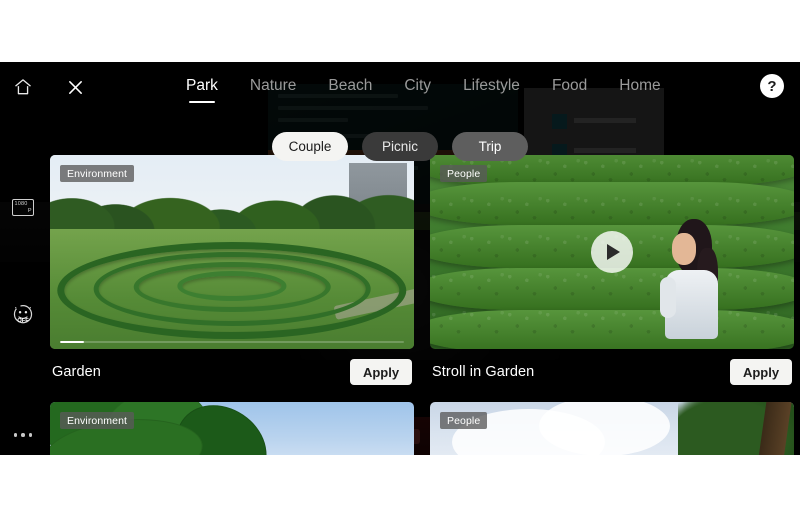 Image resolution: width=800 pixels, height=520 pixels. I want to click on card-footer: Stroll in Garden Apply, so click(612, 372).